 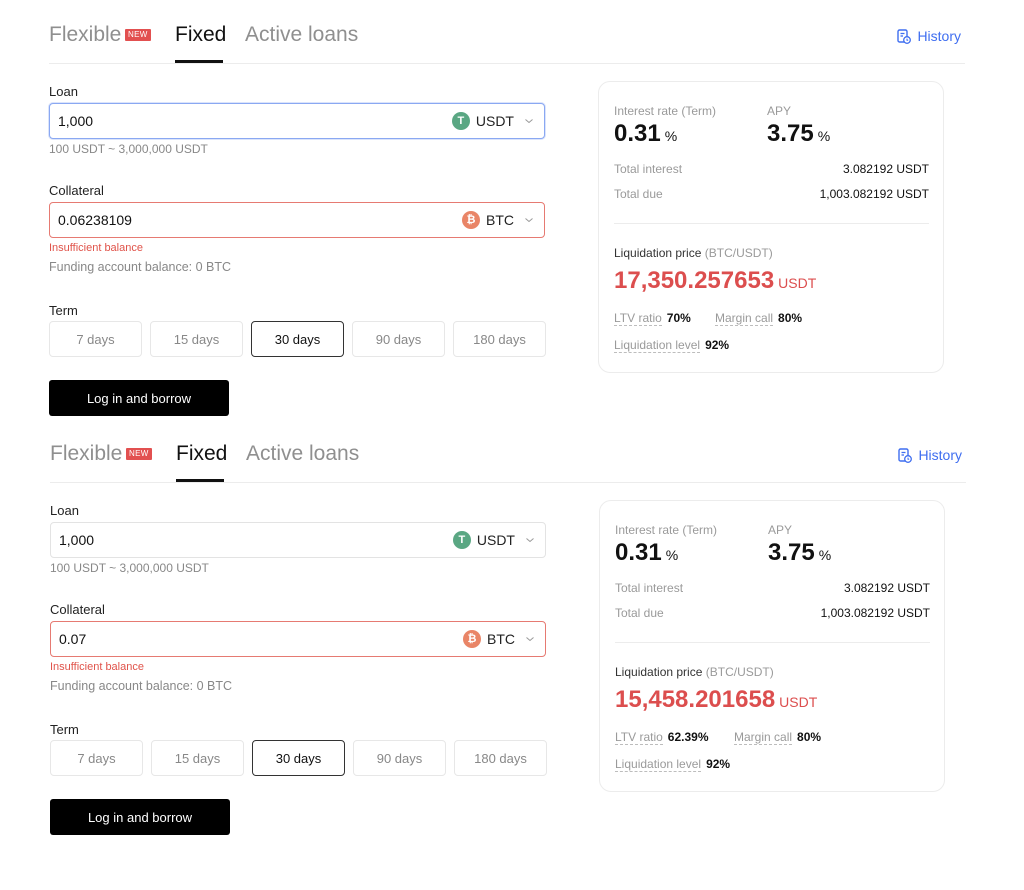 I want to click on loan-input-box: T USDT, so click(x=298, y=540).